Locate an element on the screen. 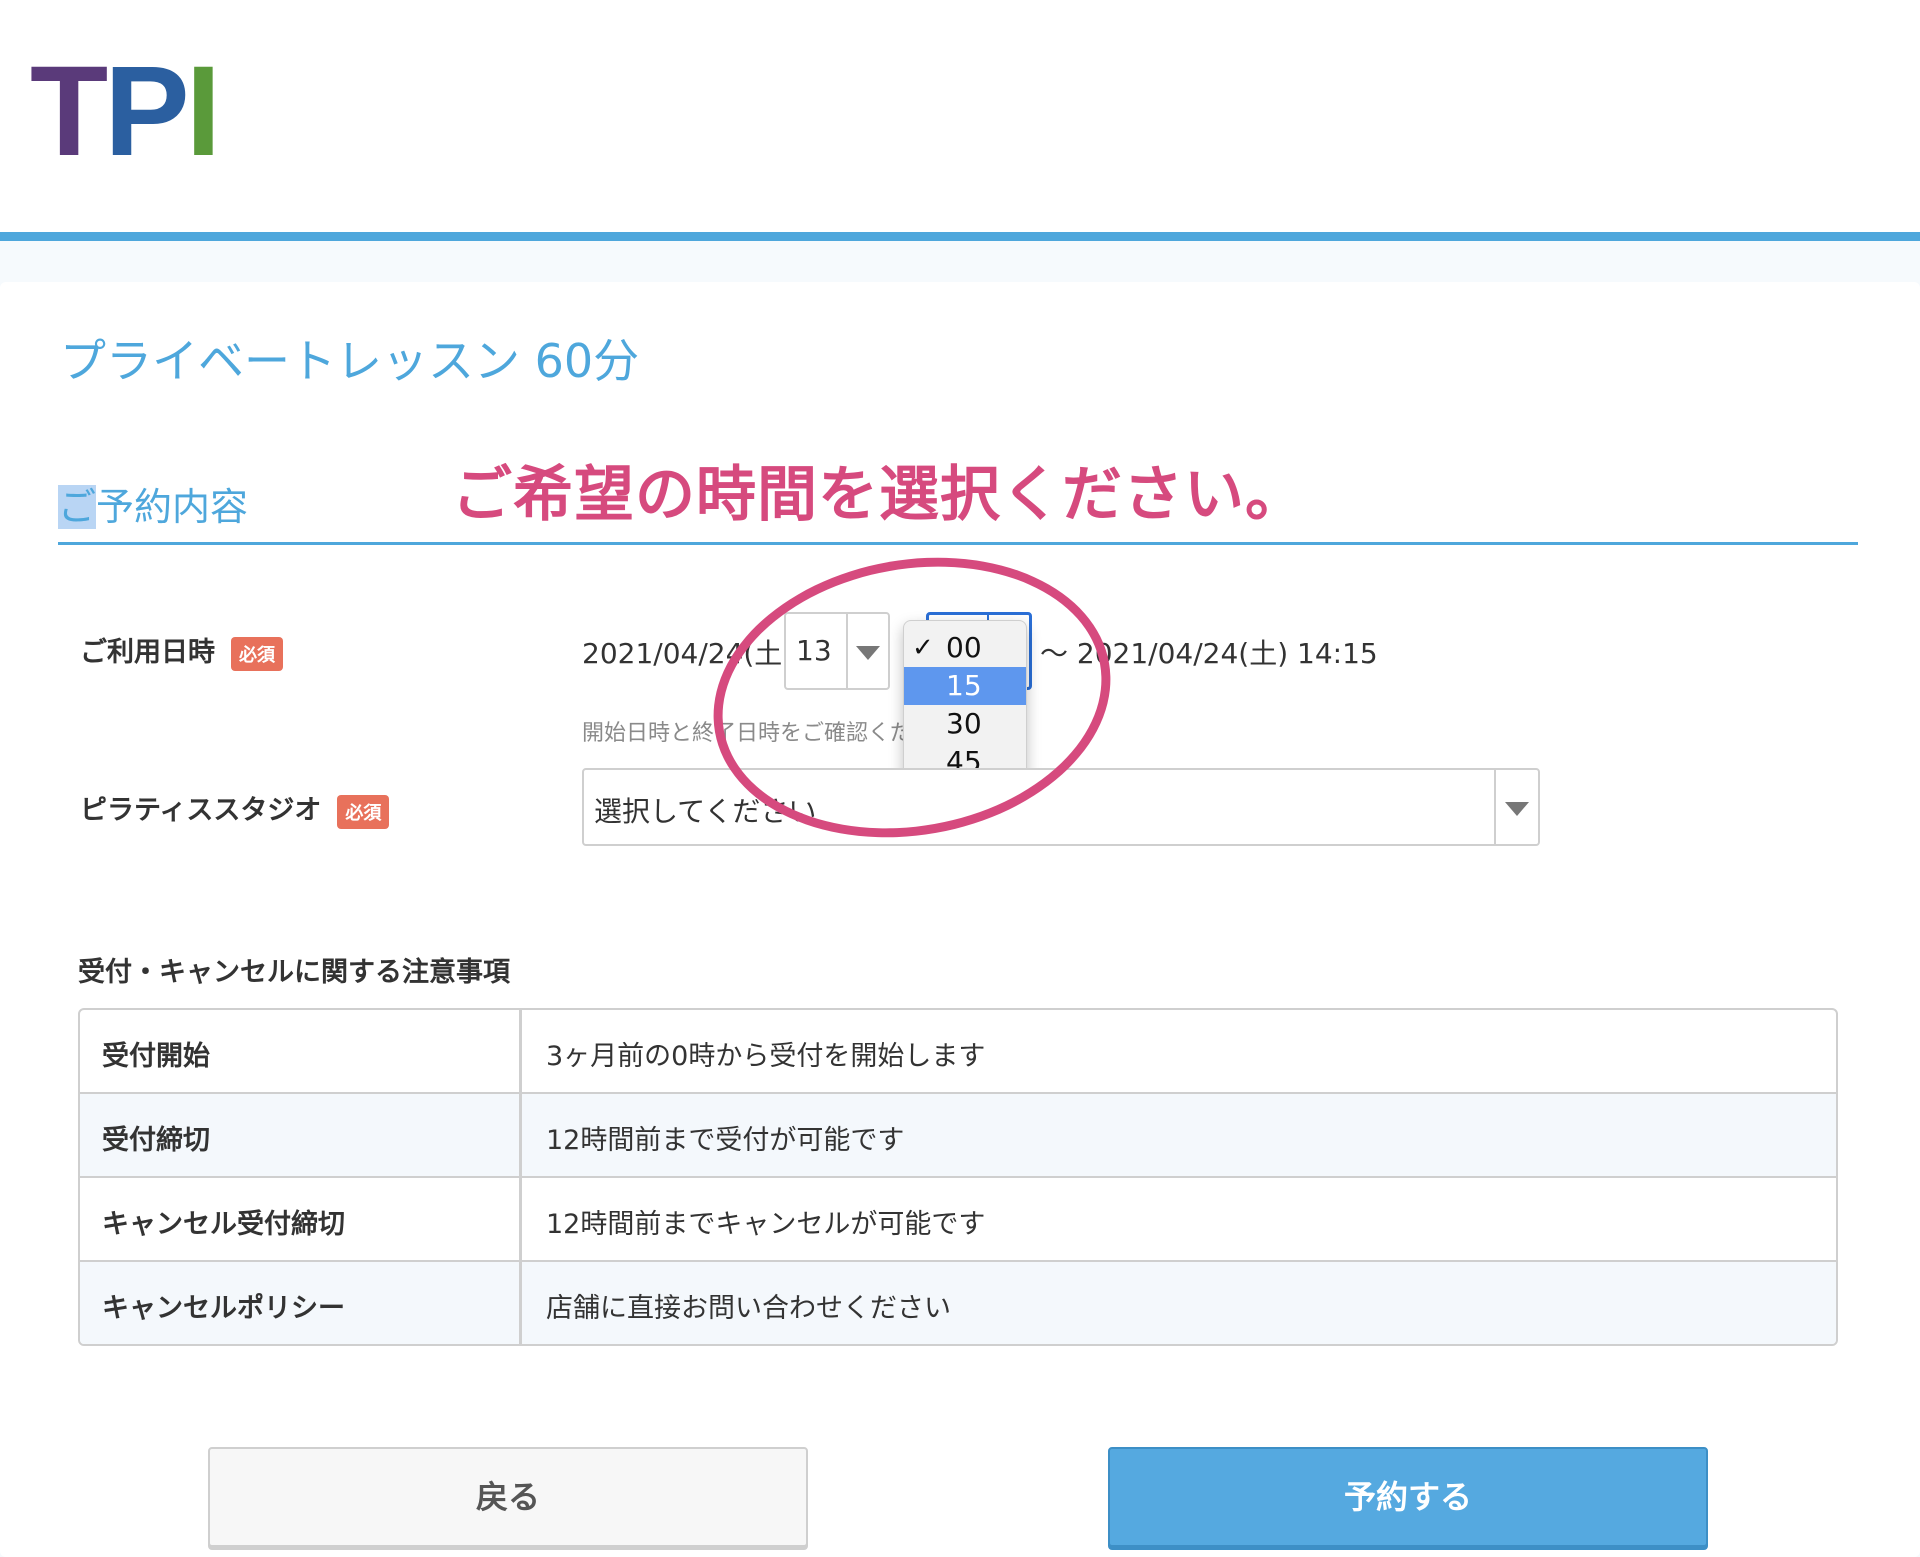  checkmark-icon: ✓ is located at coordinates (923, 648).